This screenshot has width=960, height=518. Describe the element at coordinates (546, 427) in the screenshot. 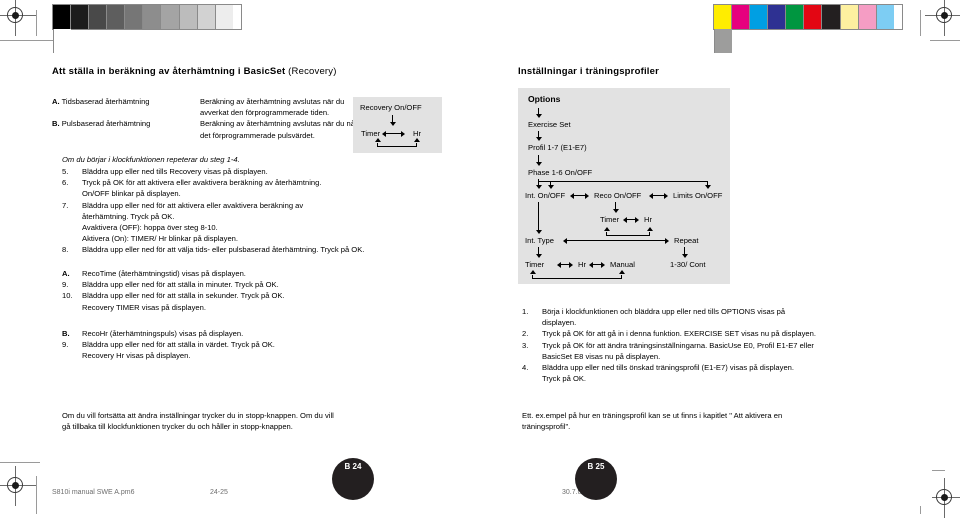

I see `right-closing-line: träningsprofil".` at that location.